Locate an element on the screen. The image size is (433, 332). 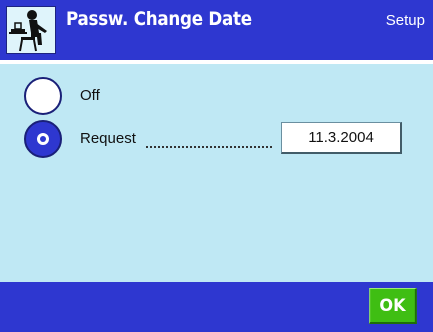
option-request-label: Request is located at coordinates (108, 138).